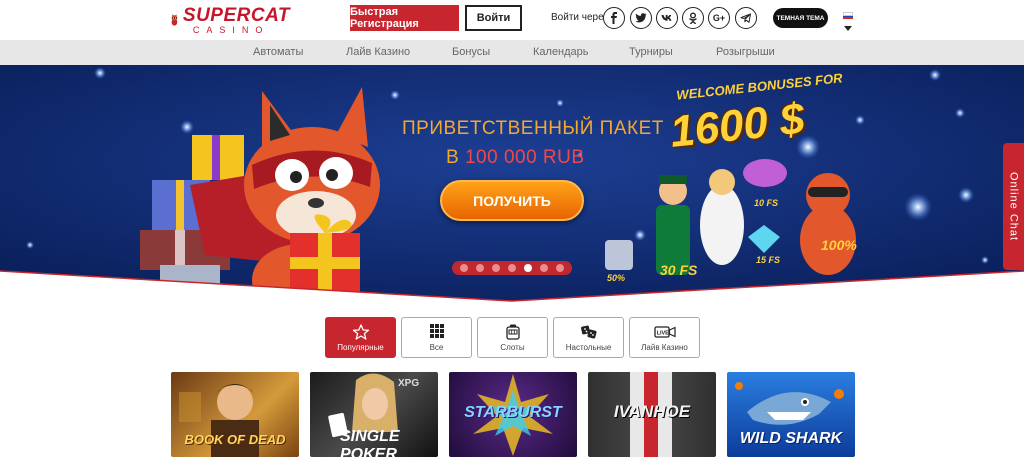 The height and width of the screenshot is (462, 1024). Describe the element at coordinates (848, 28) in the screenshot. I see `chevron-down-icon` at that location.